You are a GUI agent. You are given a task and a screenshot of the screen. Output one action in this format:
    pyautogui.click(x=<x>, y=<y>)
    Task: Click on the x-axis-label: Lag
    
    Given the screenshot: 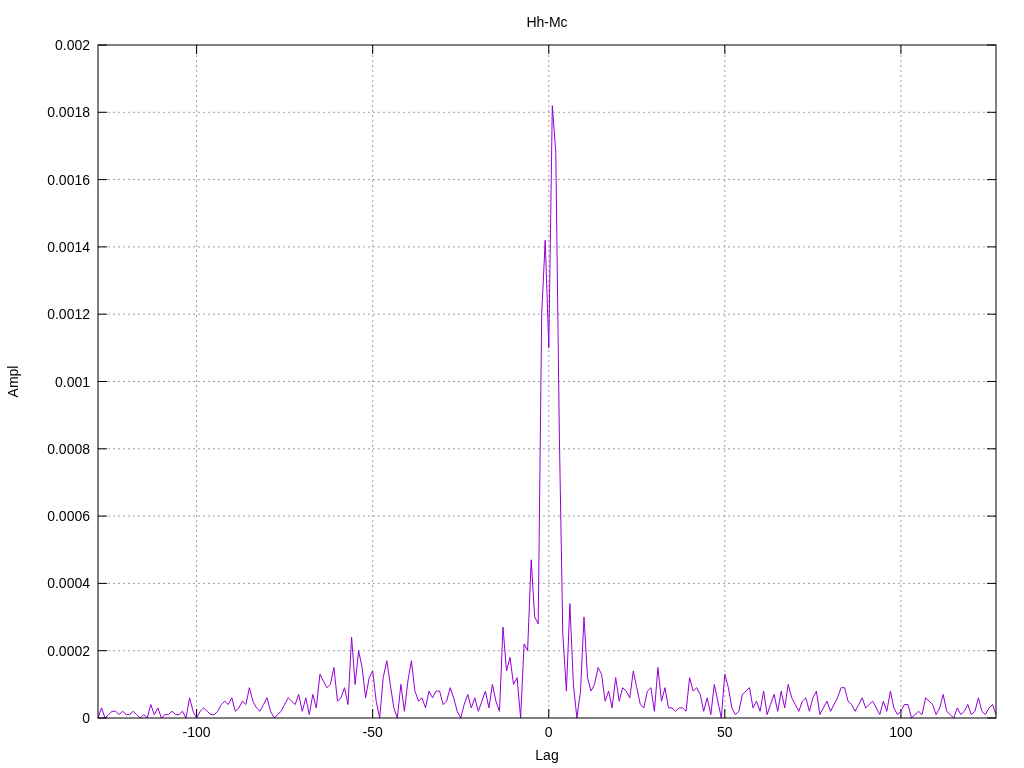 What is the action you would take?
    pyautogui.click(x=547, y=755)
    